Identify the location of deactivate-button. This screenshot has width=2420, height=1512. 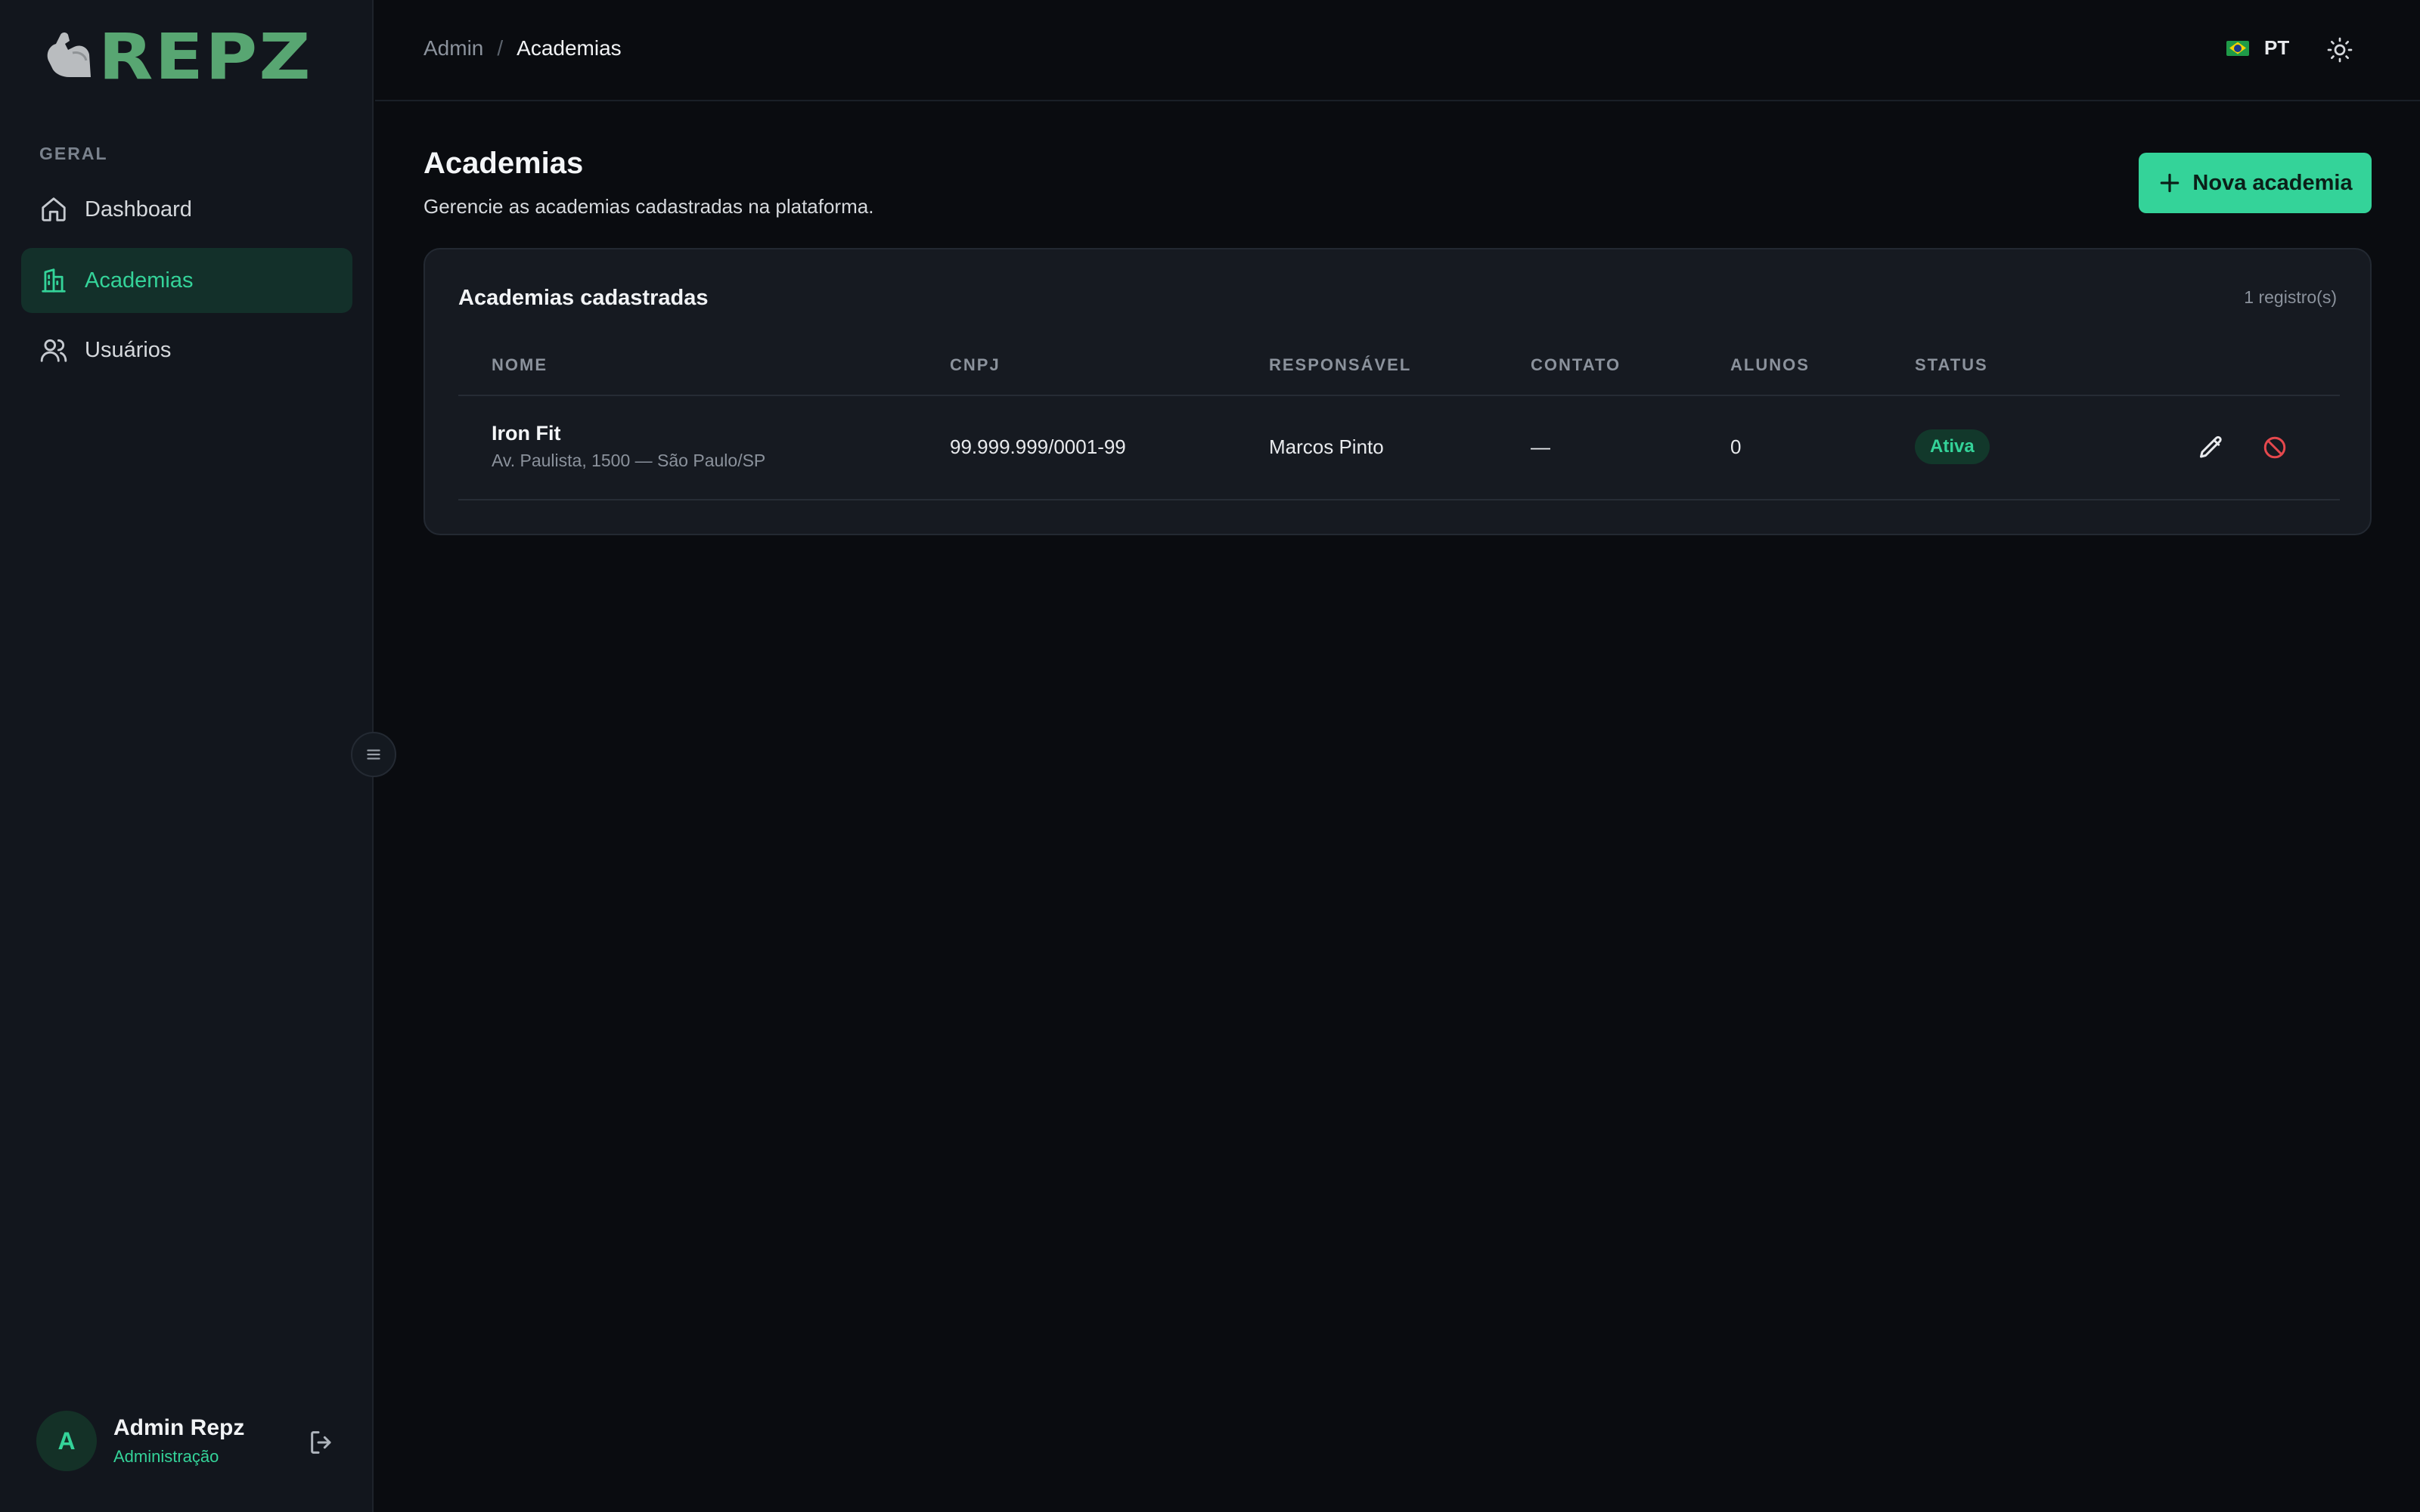
(2274, 447).